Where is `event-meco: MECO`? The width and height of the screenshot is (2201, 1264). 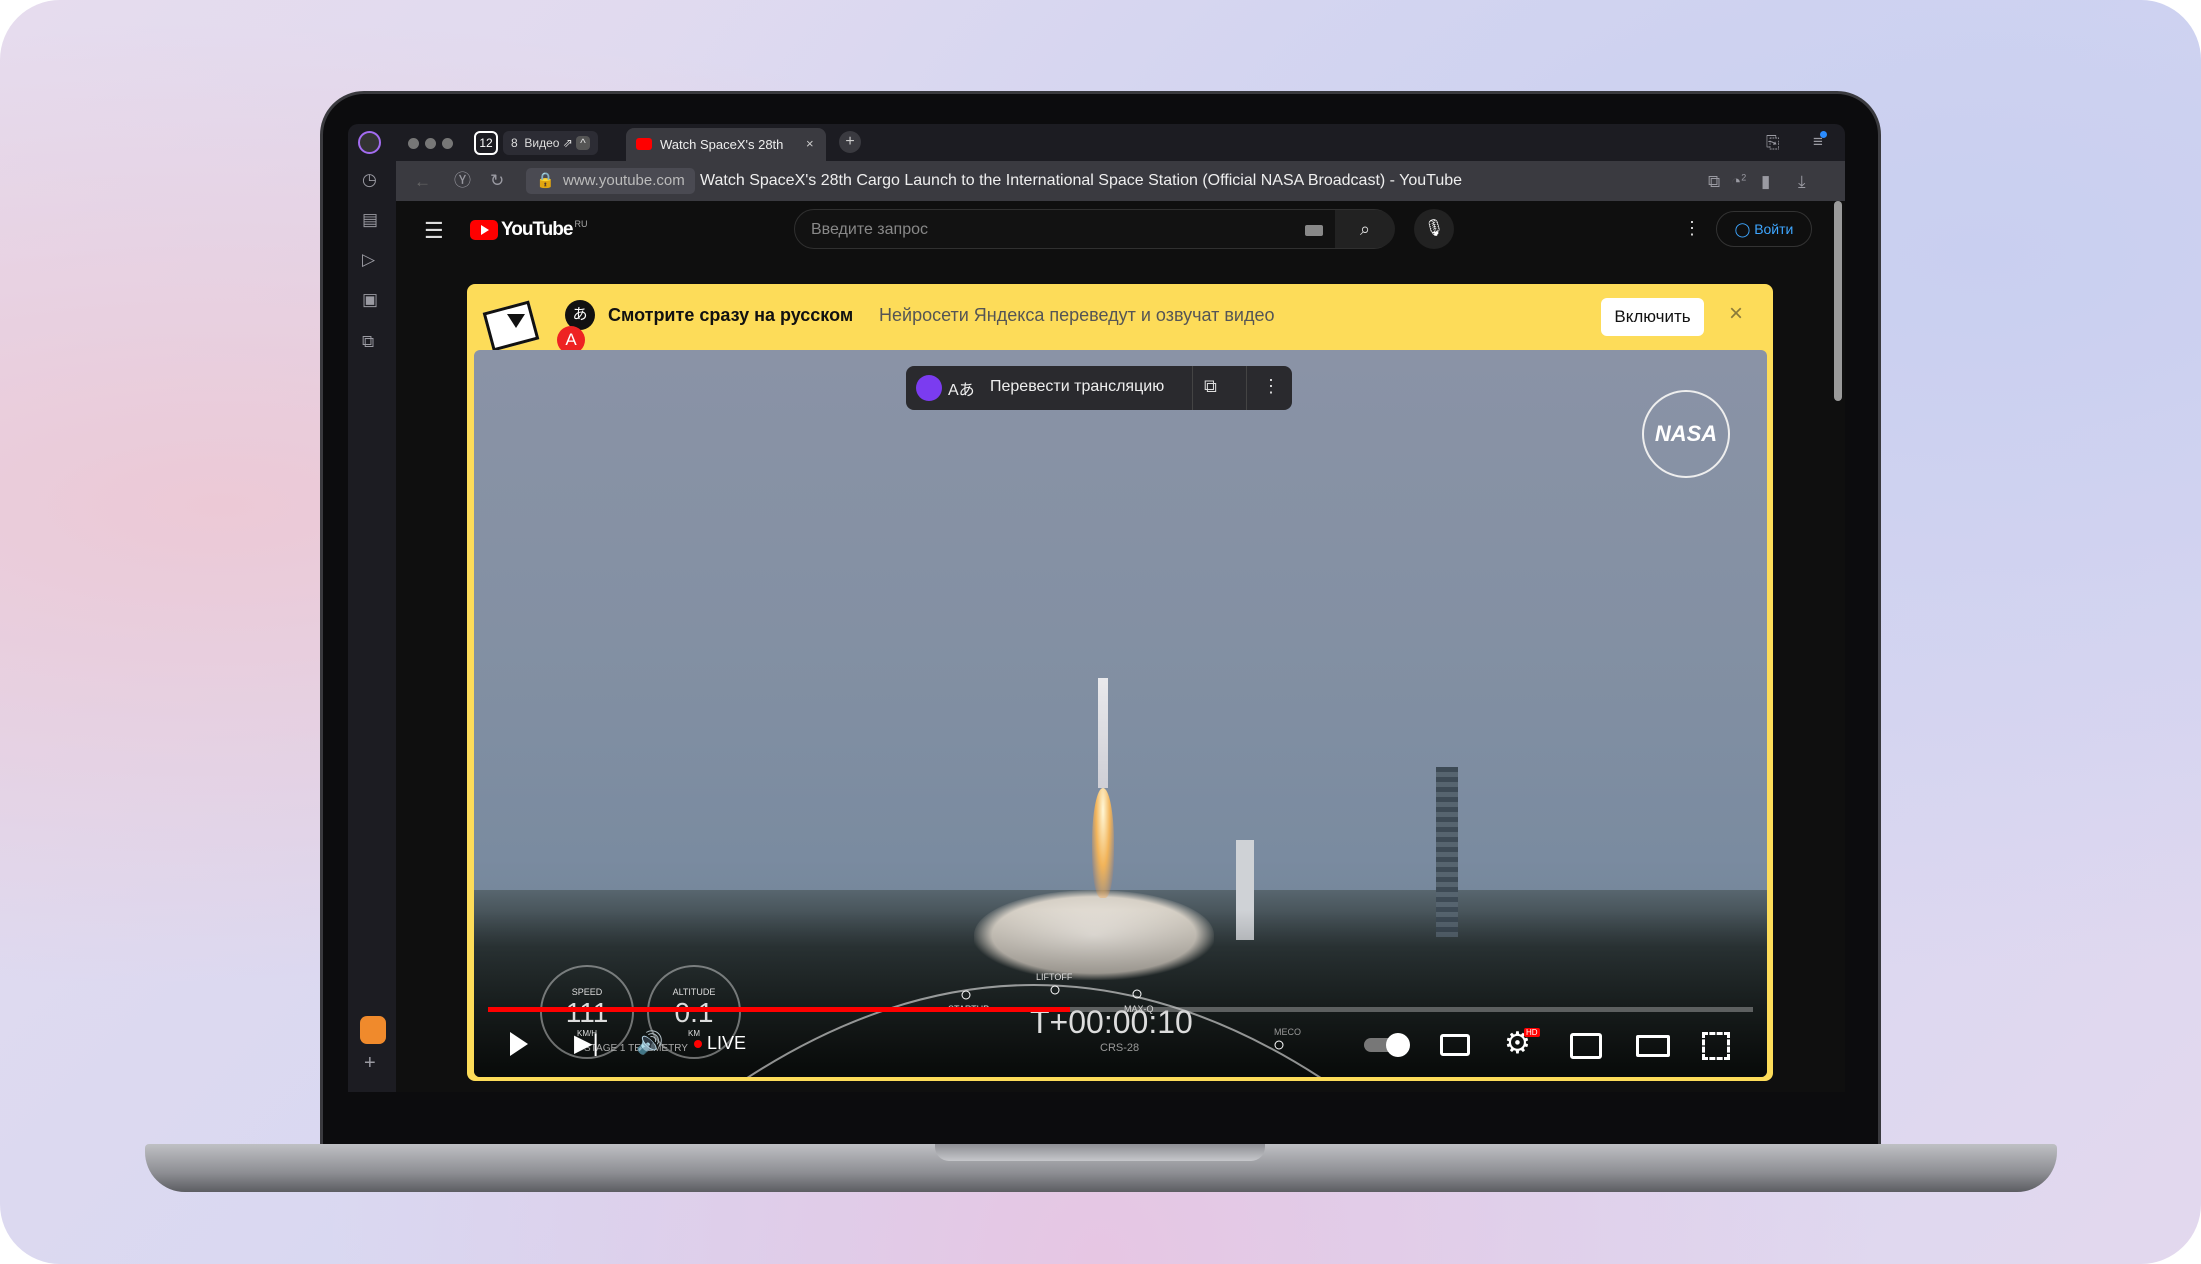
event-meco: MECO is located at coordinates (1287, 1032).